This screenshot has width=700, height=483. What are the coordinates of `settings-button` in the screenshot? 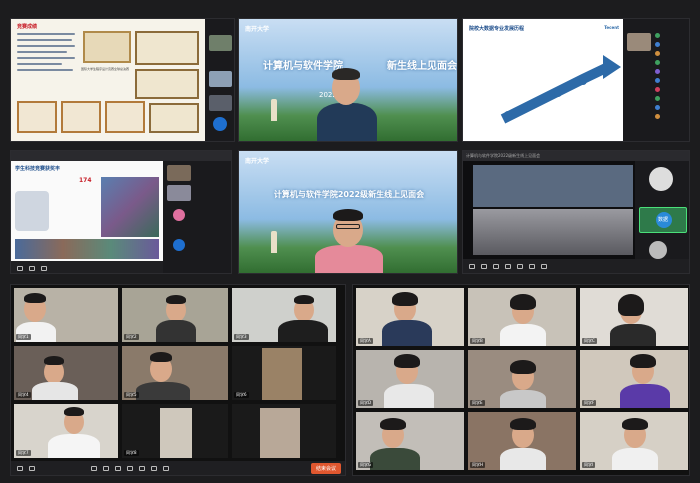 It's located at (544, 266).